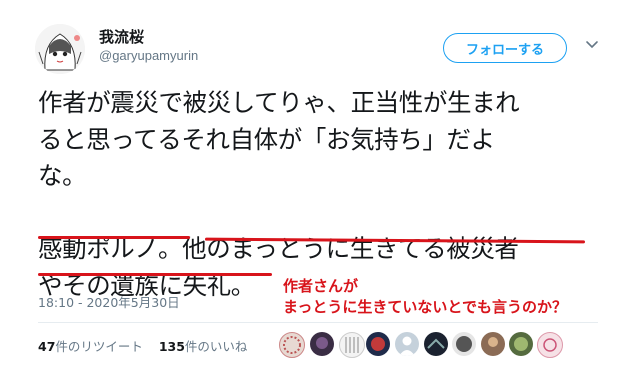 The width and height of the screenshot is (637, 369). Describe the element at coordinates (279, 102) in the screenshot. I see `tweet-line: 作者が震災で被災してりゃ、正当性が生まれ` at that location.